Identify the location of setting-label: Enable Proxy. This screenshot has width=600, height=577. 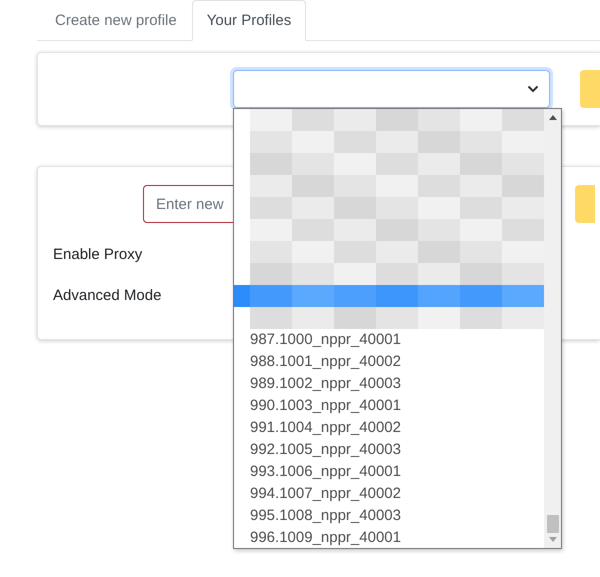
(97, 255).